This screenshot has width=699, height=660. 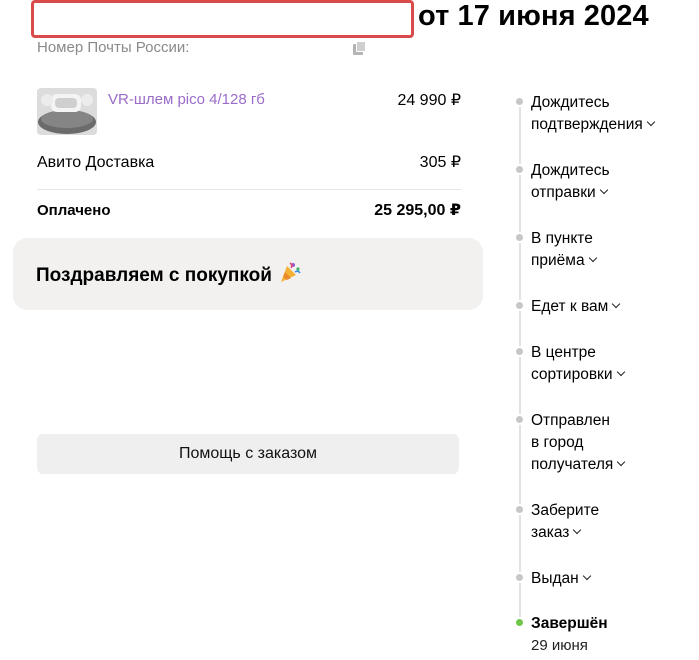 I want to click on order-date-title: от 17 июня 2024, so click(x=533, y=16).